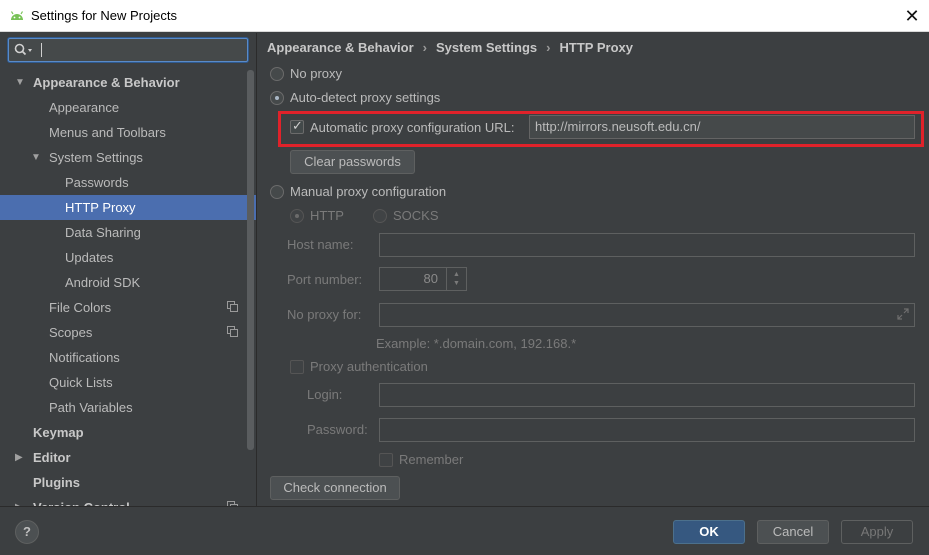 The image size is (929, 555). What do you see at coordinates (56, 482) in the screenshot?
I see `tree-item-label: Plugins` at bounding box center [56, 482].